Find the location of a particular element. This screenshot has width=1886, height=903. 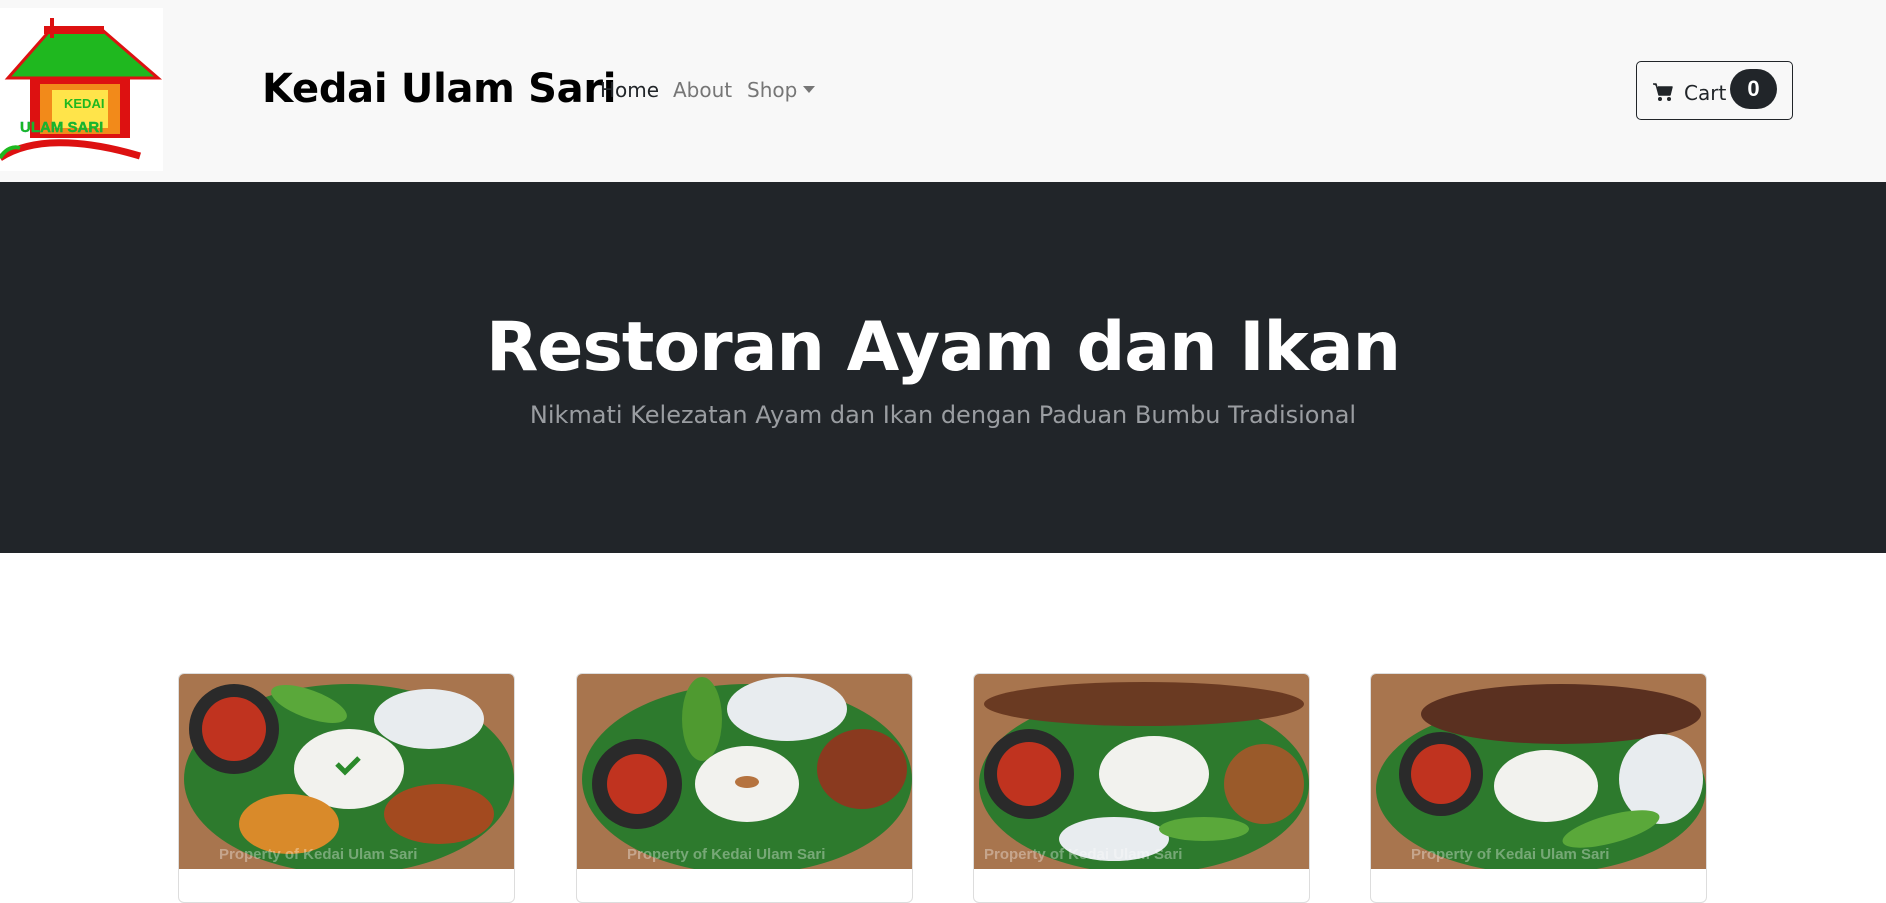

nav-shop-label: Shop is located at coordinates (772, 90).